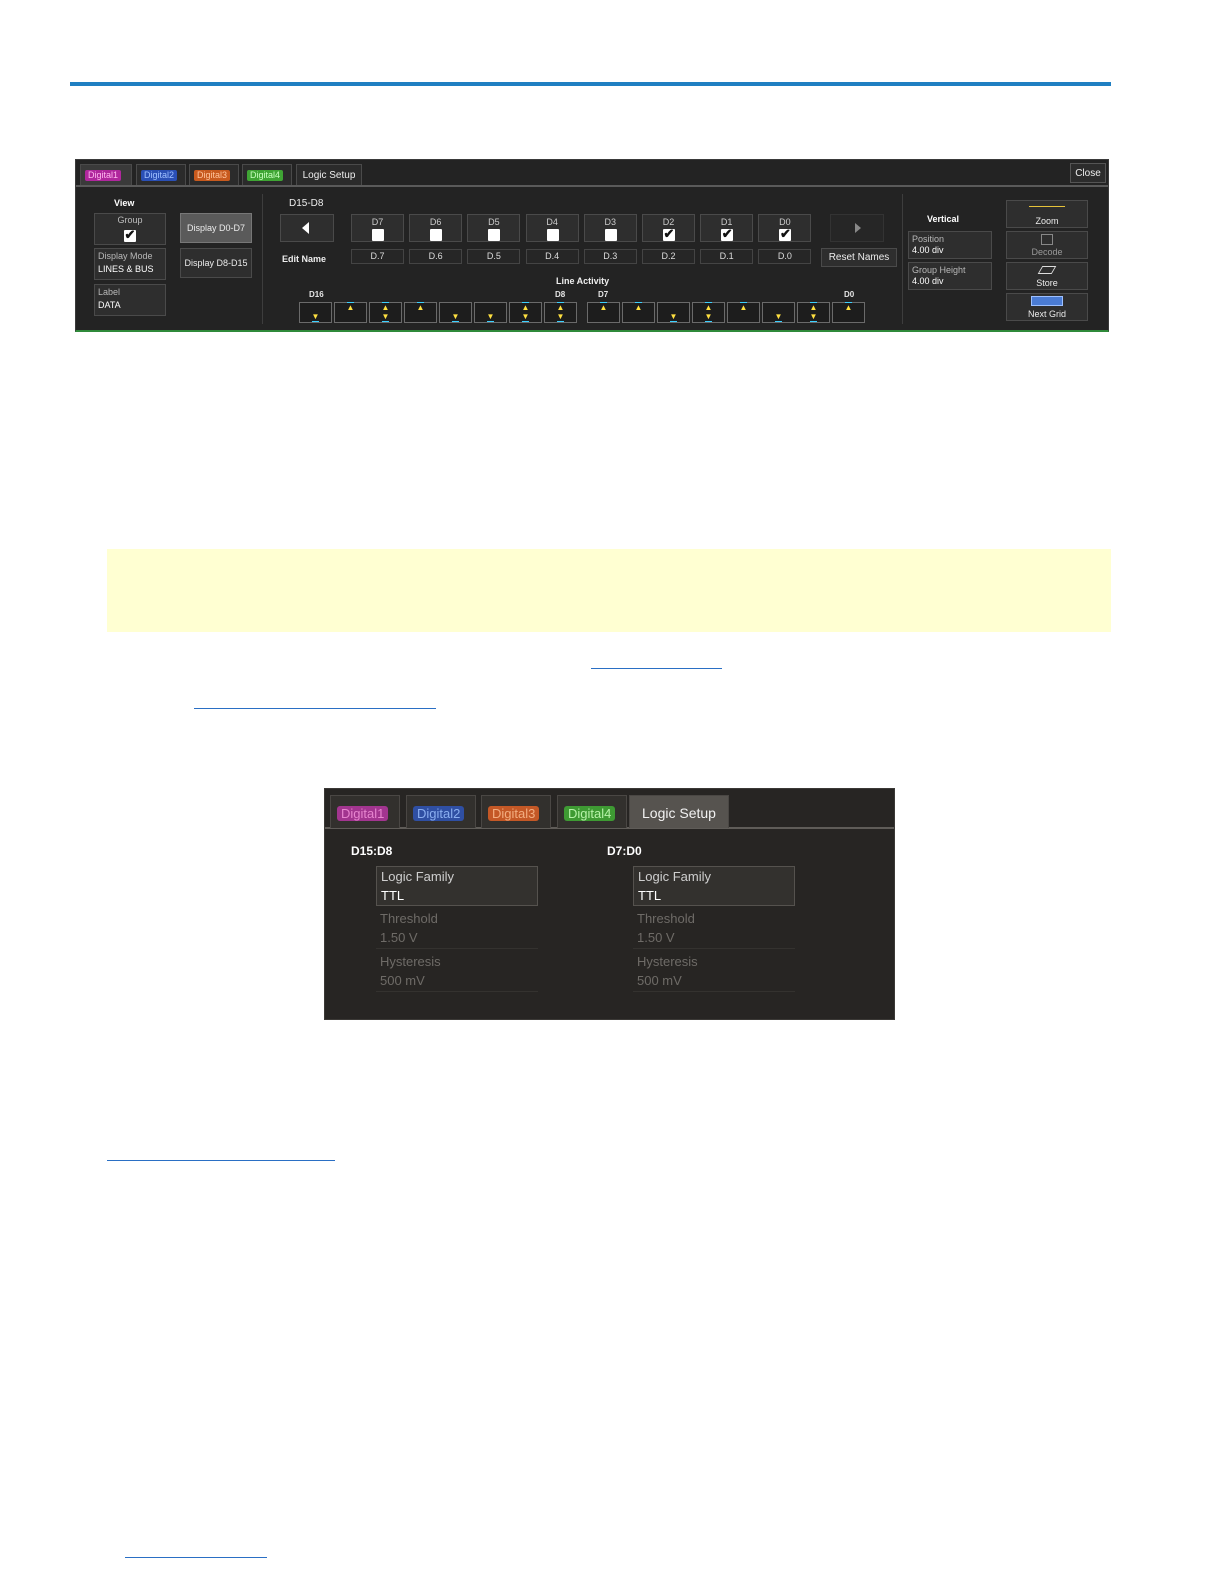 This screenshot has height=1584, width=1224. I want to click on checkmark-icon: ✔, so click(130, 234).